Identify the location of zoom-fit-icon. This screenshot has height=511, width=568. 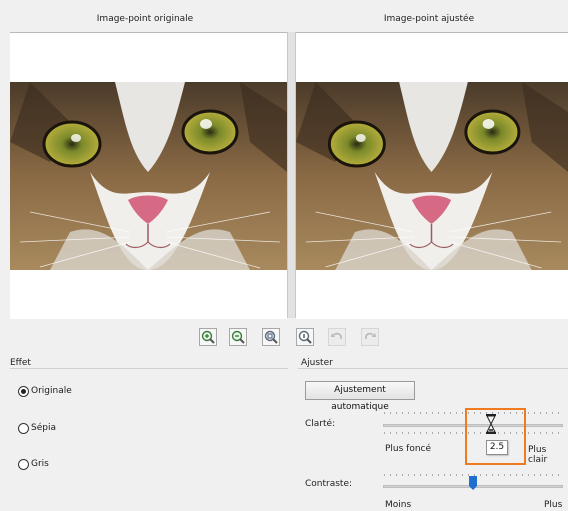
(271, 337).